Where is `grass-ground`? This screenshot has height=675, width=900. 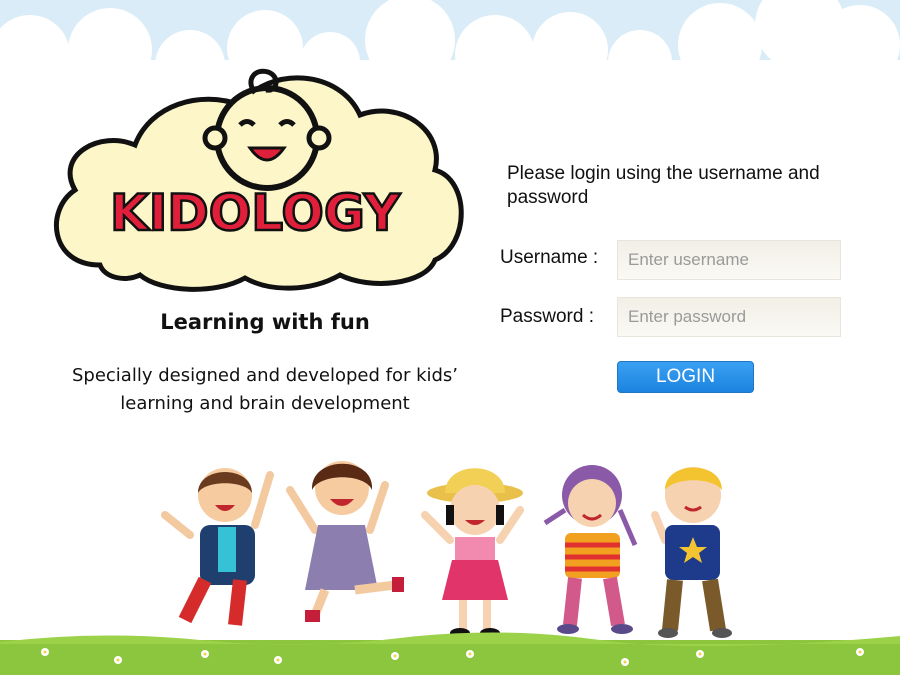 grass-ground is located at coordinates (450, 653).